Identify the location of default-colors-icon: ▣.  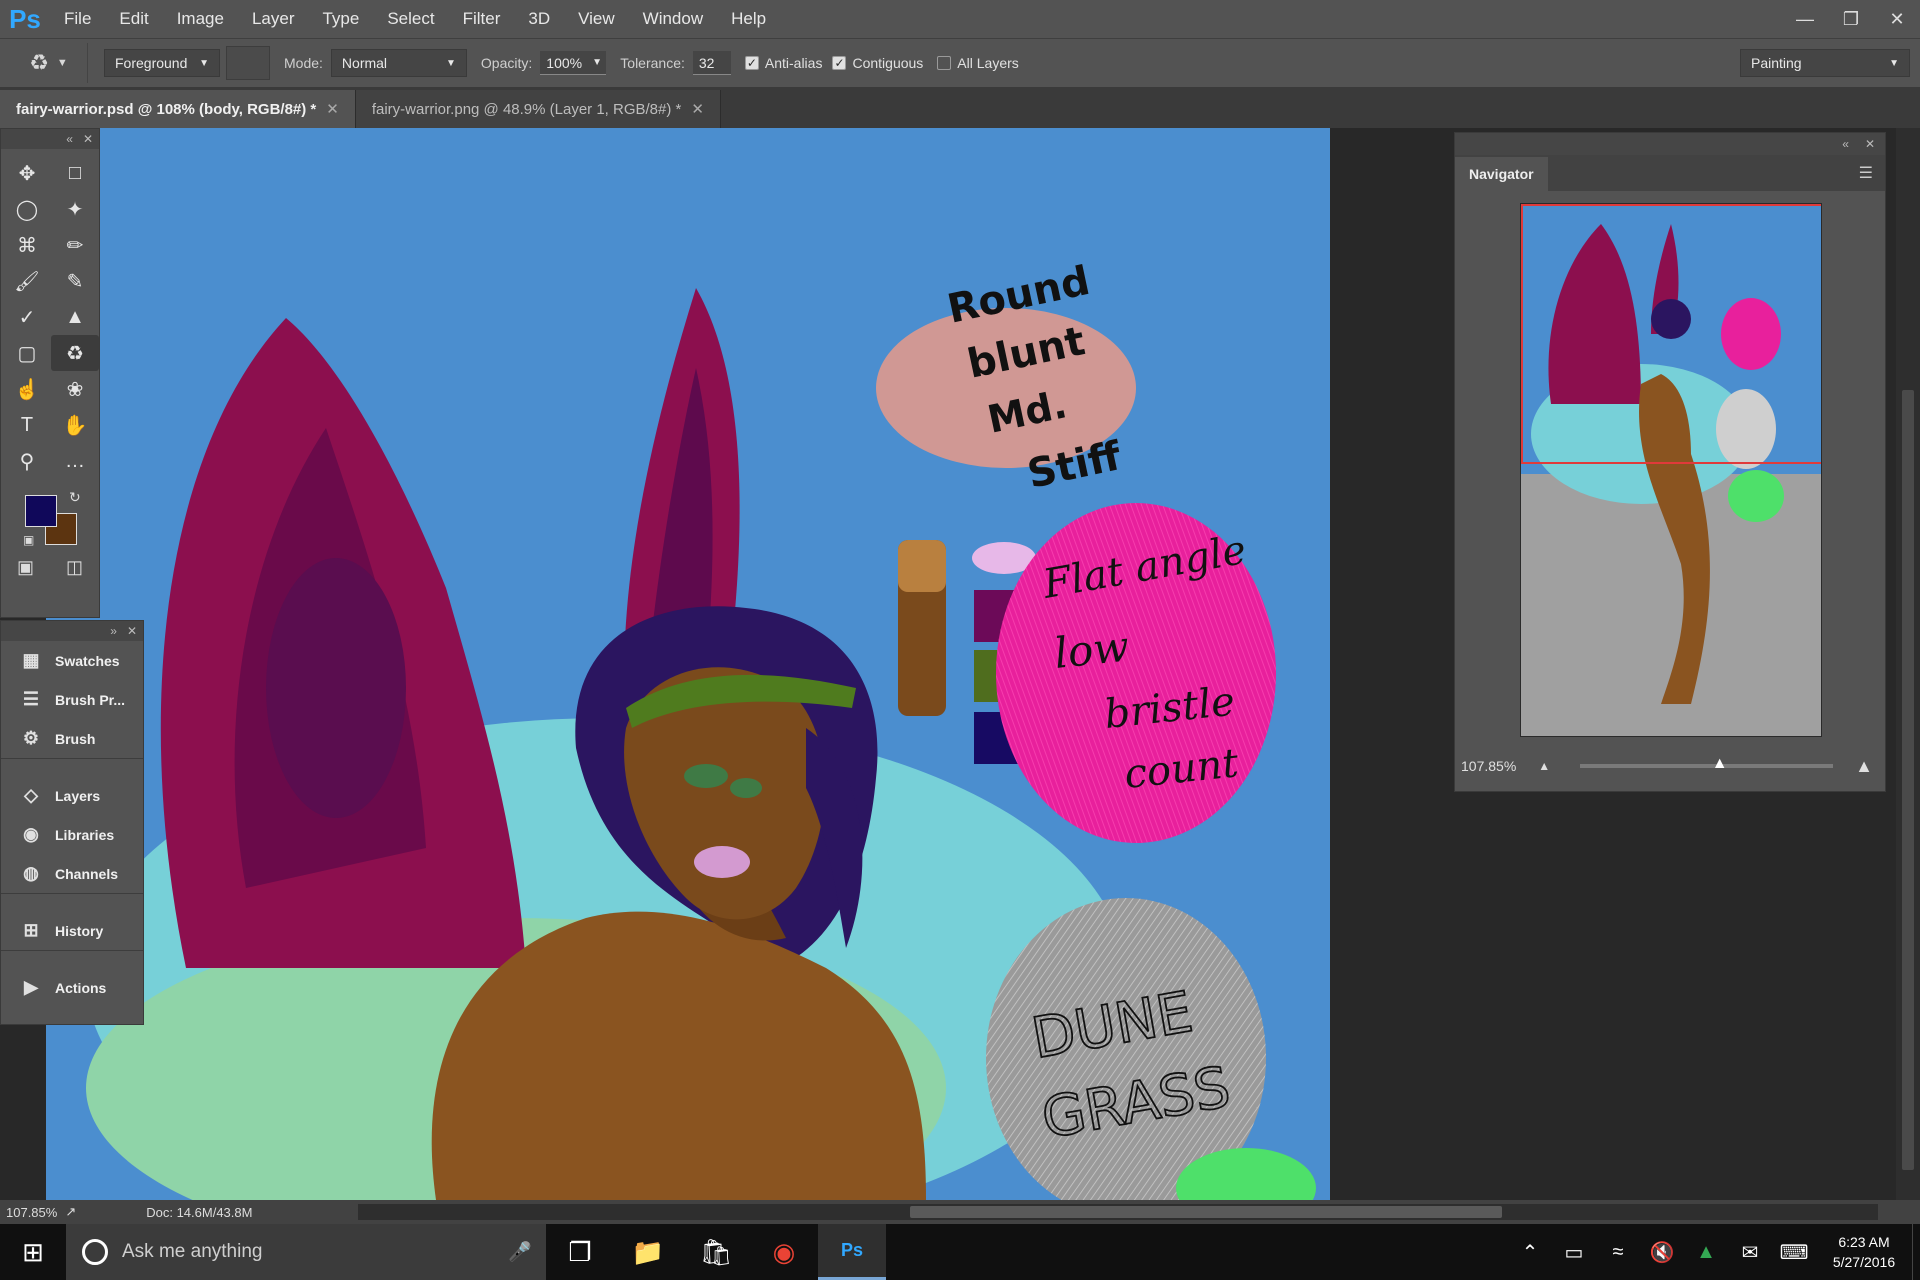
(28, 540).